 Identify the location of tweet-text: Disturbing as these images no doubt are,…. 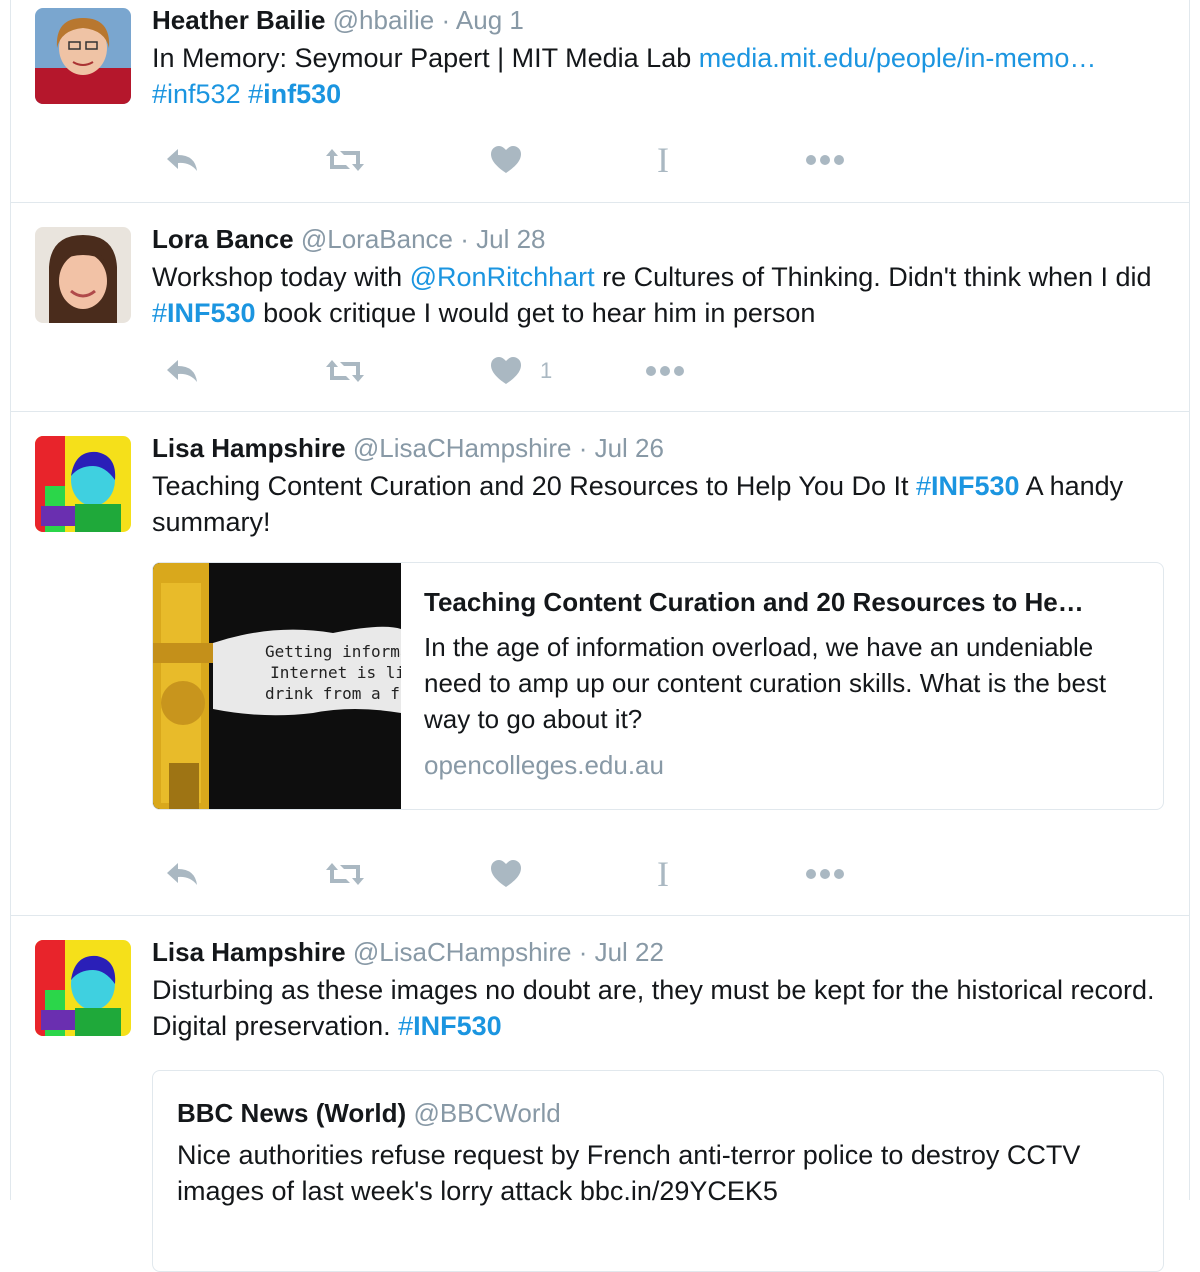
(661, 1008).